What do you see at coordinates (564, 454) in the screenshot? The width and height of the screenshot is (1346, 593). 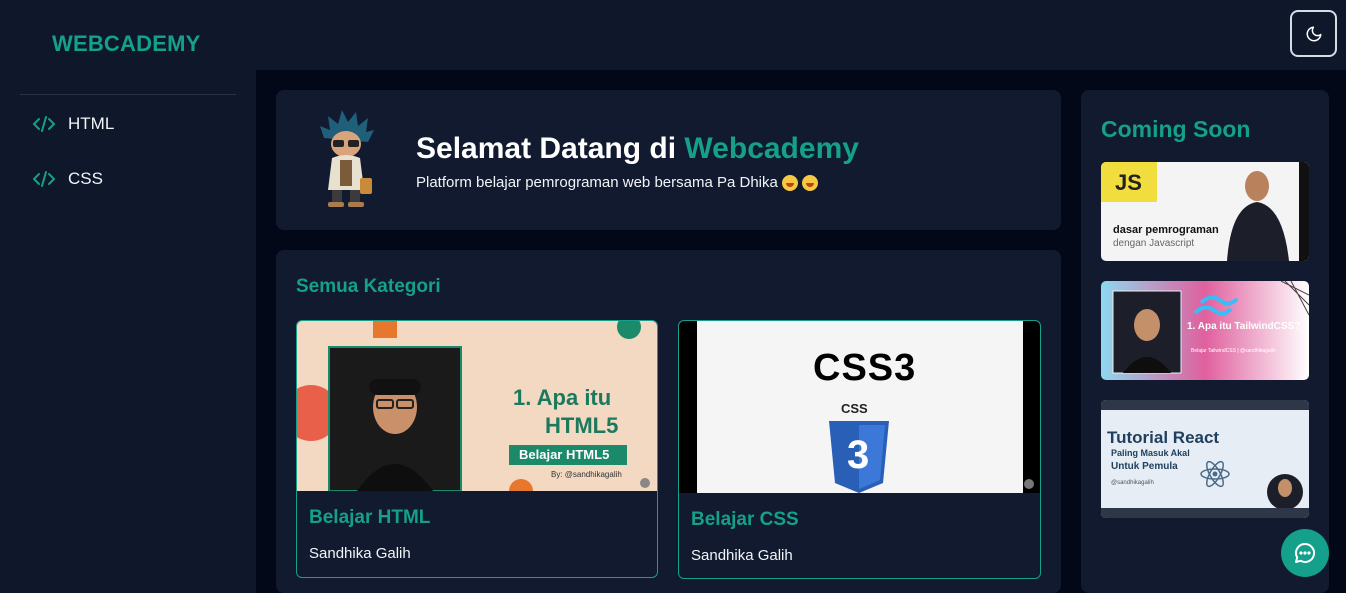 I see `thumb-badge: Belajar HTML5` at bounding box center [564, 454].